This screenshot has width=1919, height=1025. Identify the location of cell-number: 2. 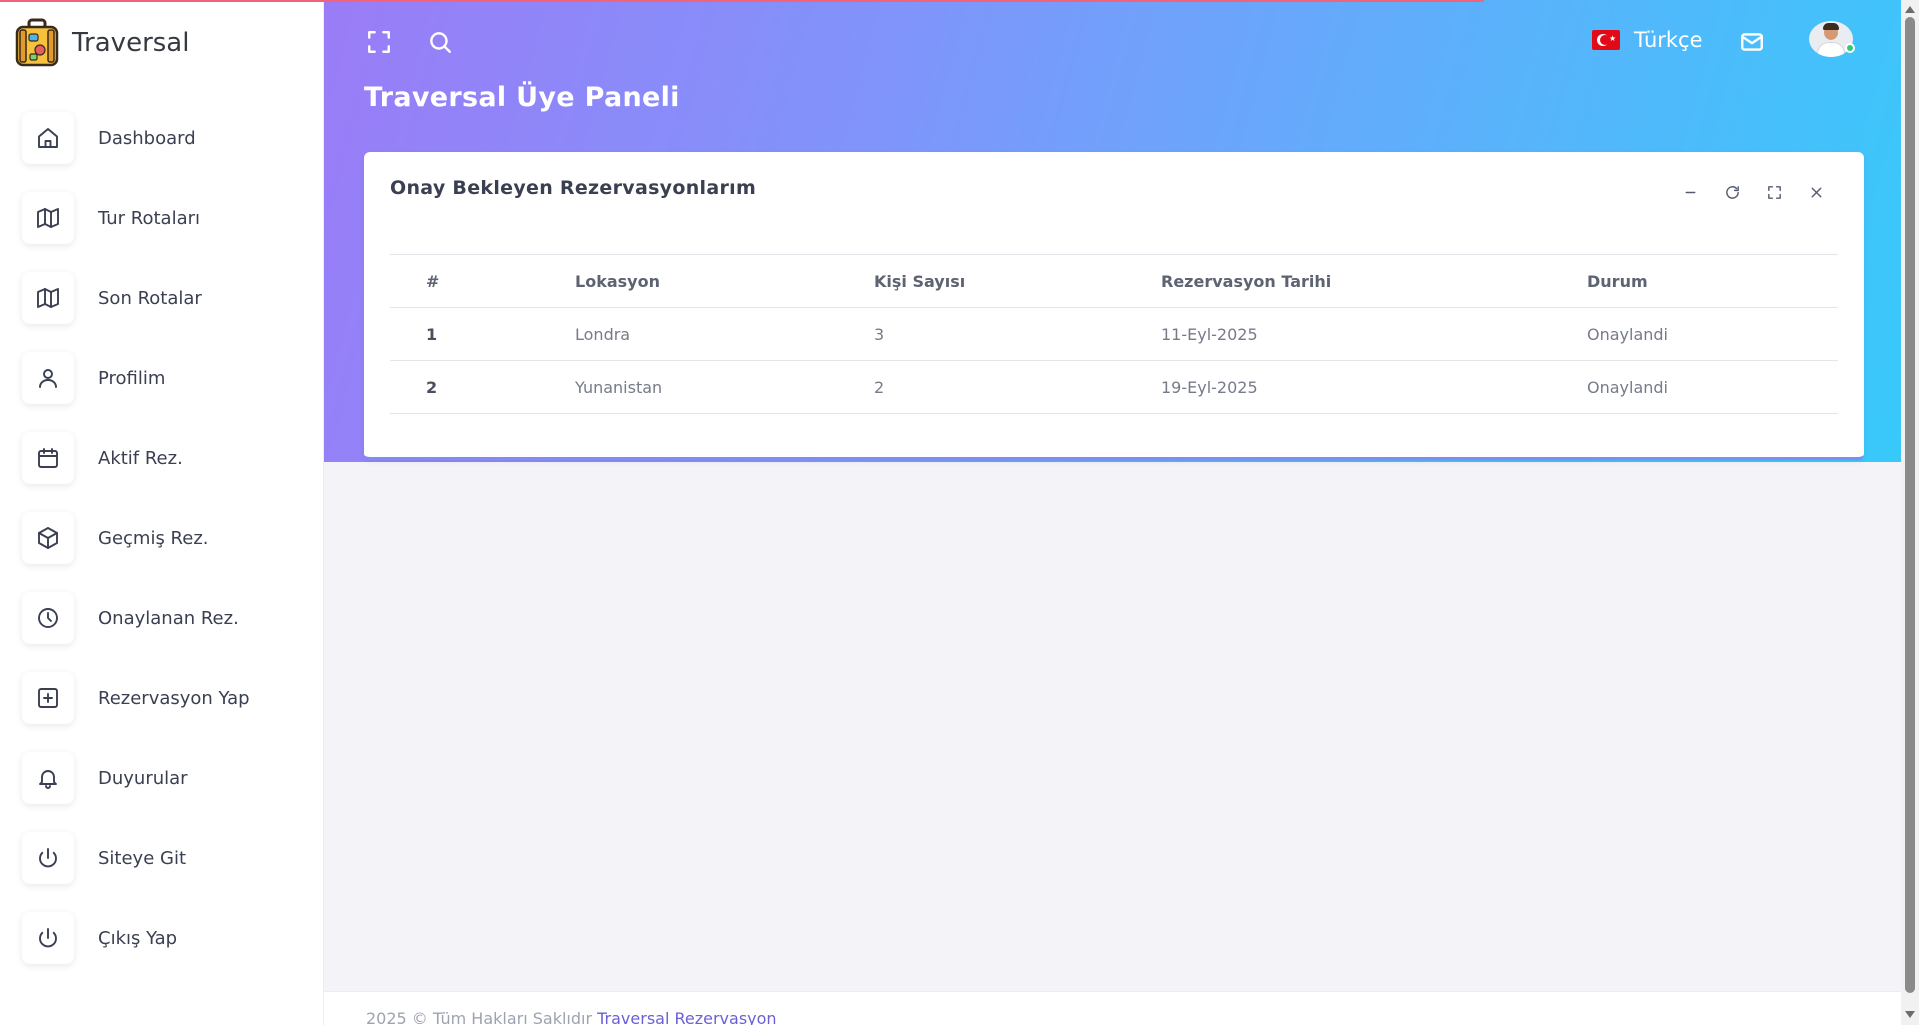
(482, 387).